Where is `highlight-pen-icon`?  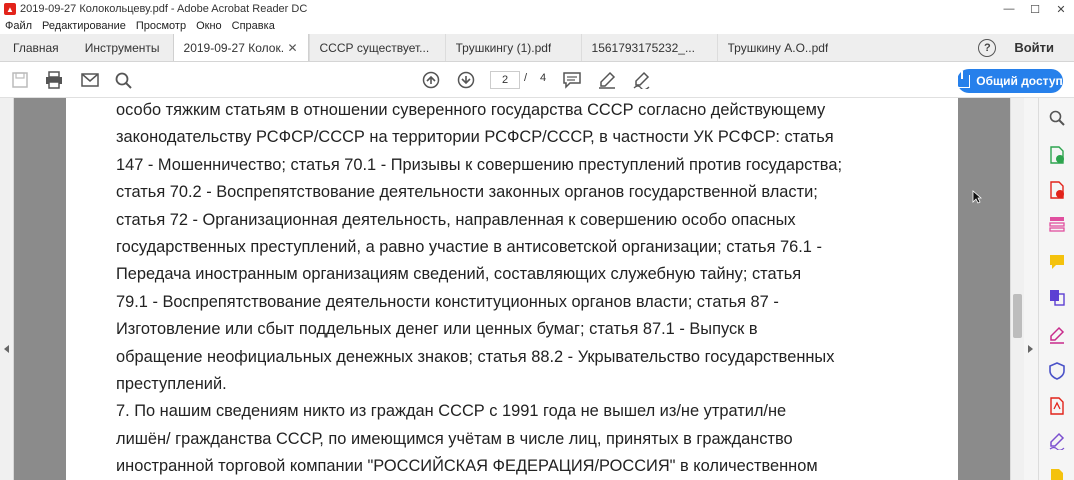
highlight-pen-icon is located at coordinates (607, 80).